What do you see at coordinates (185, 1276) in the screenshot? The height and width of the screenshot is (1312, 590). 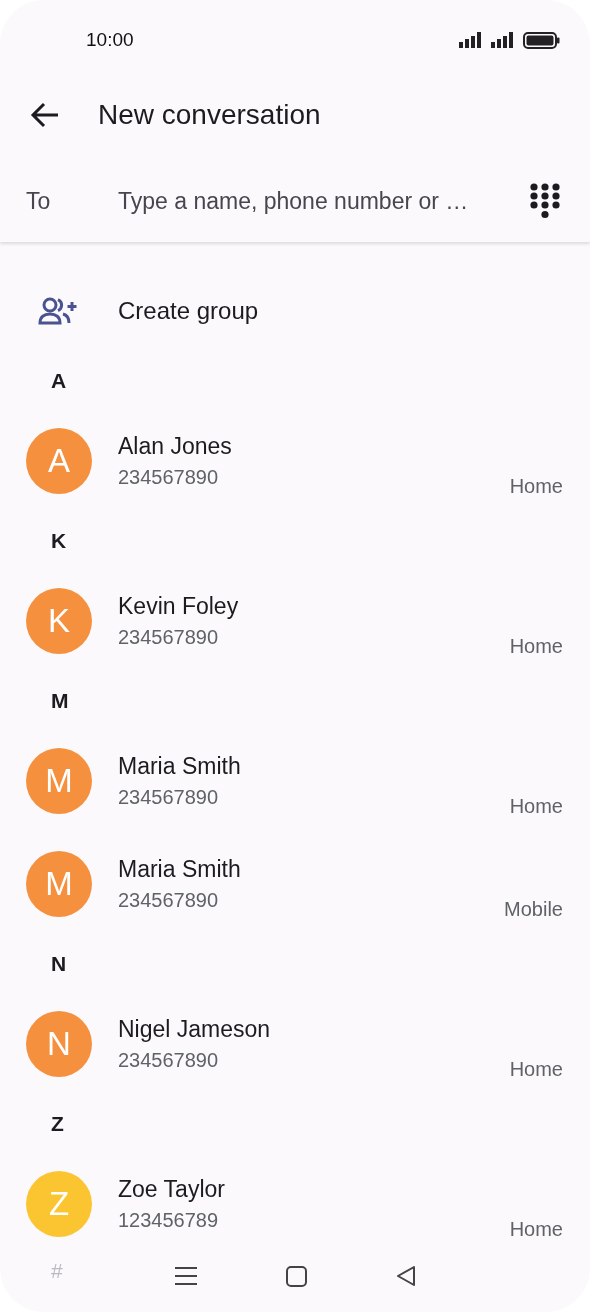 I see `menu-icon` at bounding box center [185, 1276].